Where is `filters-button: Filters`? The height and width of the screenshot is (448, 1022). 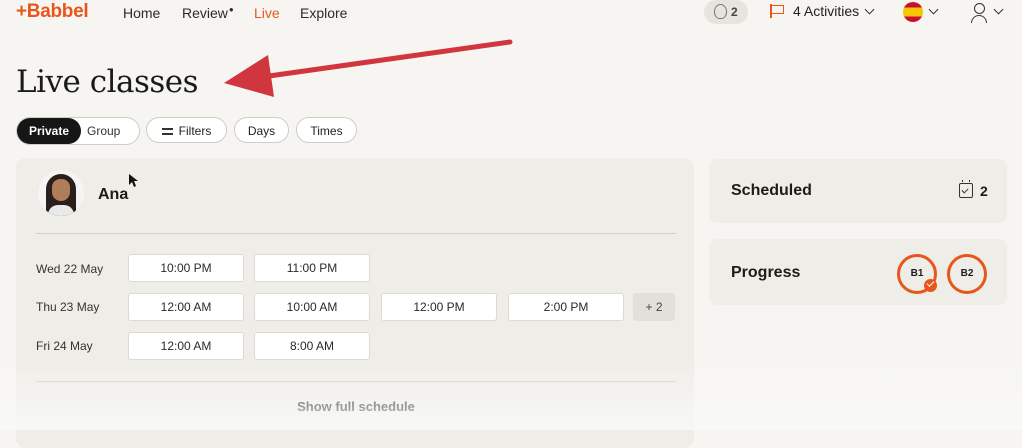 filters-button: Filters is located at coordinates (186, 130).